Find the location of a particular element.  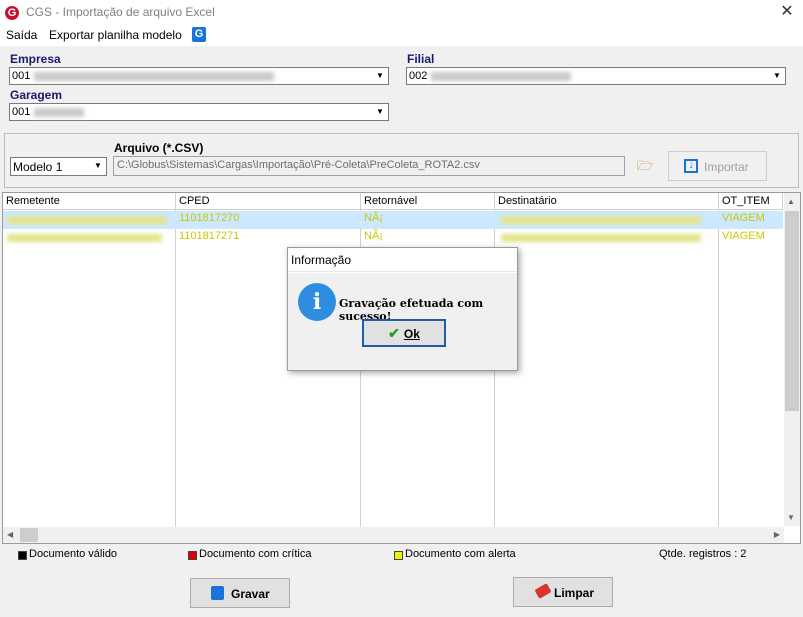

filial-label: Filial is located at coordinates (421, 59).